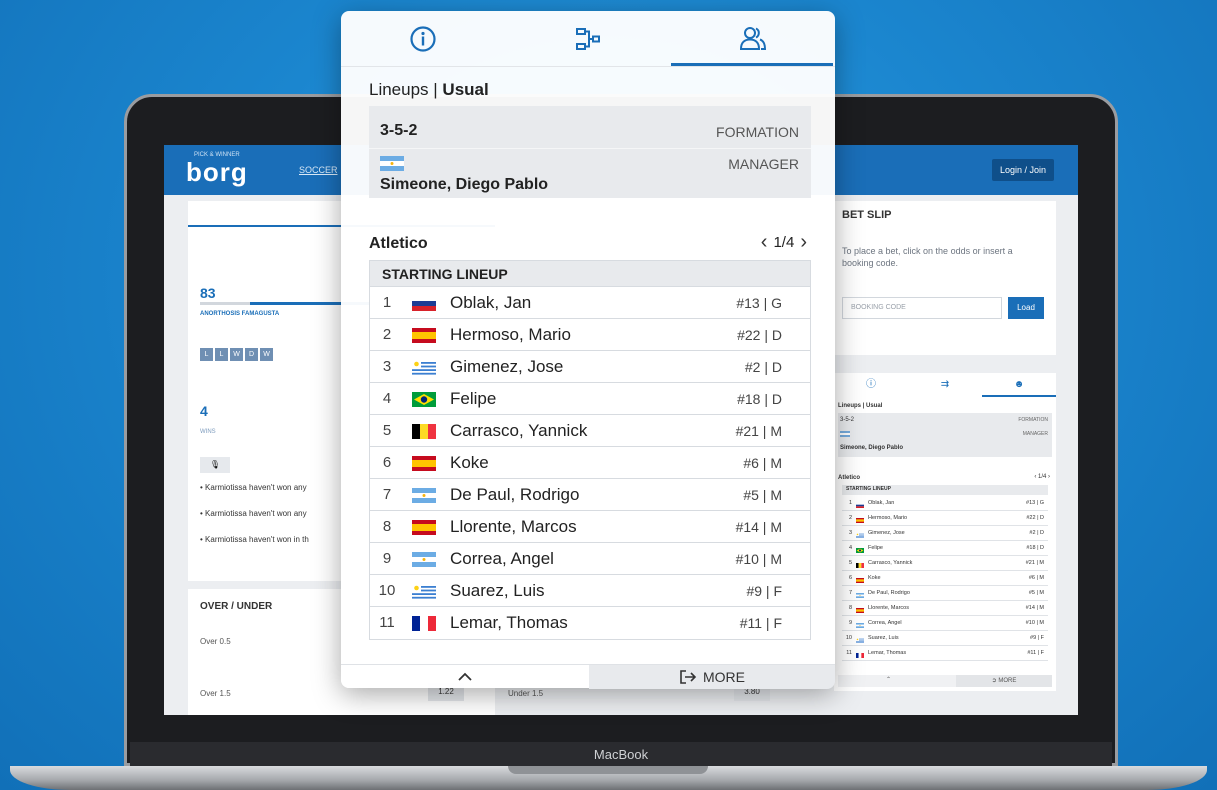 The height and width of the screenshot is (790, 1217). What do you see at coordinates (253, 513) in the screenshot?
I see `stat-fact: • Karmiotissa haven't won any` at bounding box center [253, 513].